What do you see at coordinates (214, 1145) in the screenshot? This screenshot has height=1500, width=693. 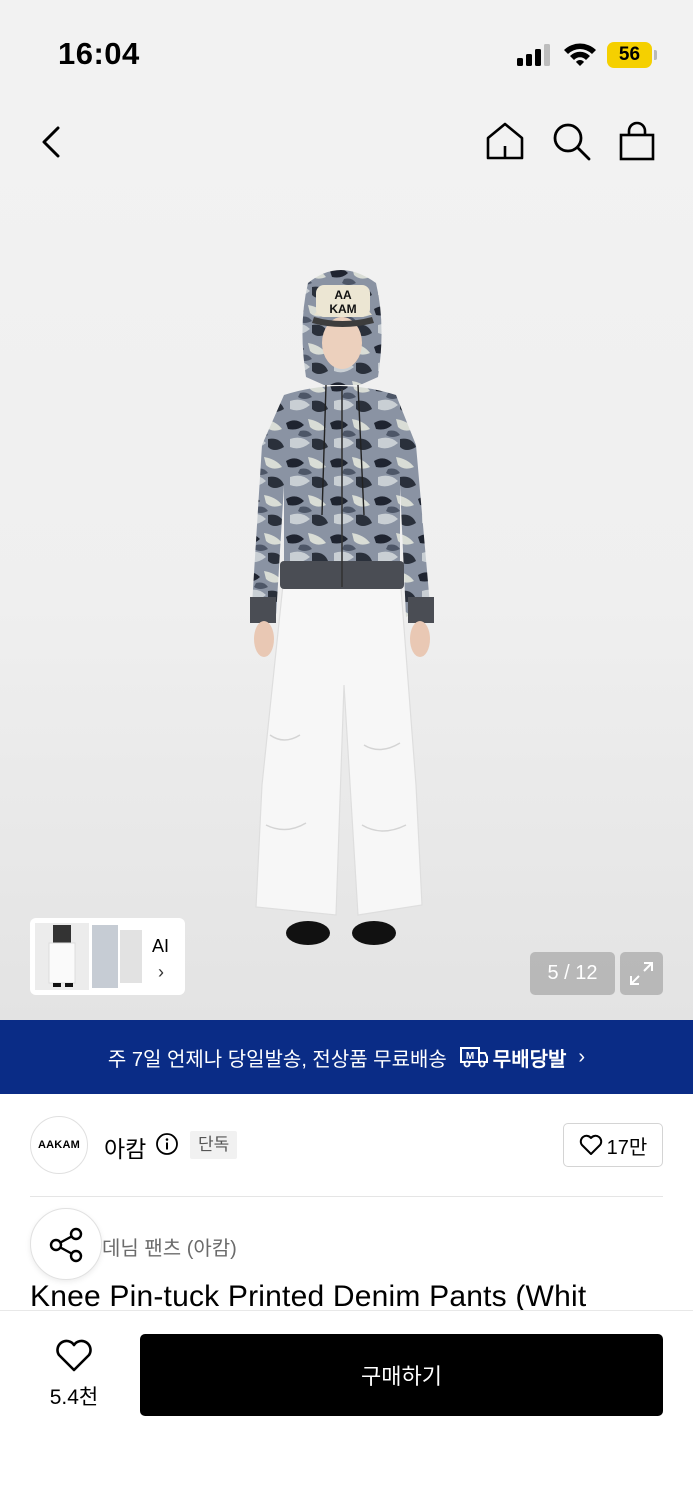 I see `exclusive-badge: 단독` at bounding box center [214, 1145].